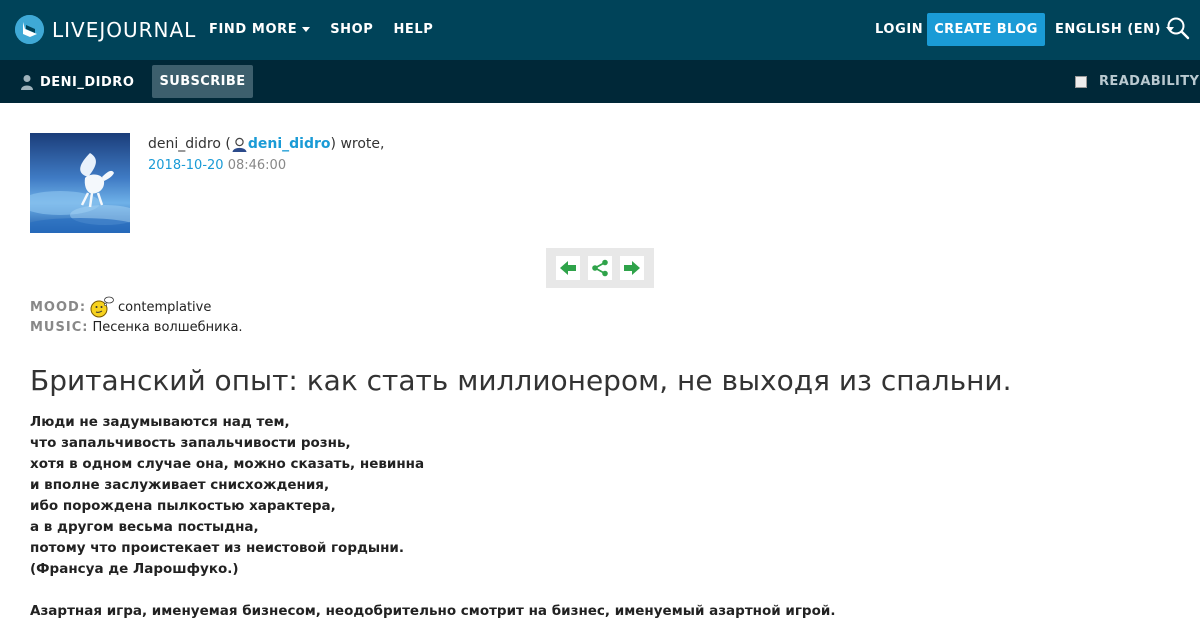  What do you see at coordinates (165, 307) in the screenshot?
I see `mood-value: contemplative` at bounding box center [165, 307].